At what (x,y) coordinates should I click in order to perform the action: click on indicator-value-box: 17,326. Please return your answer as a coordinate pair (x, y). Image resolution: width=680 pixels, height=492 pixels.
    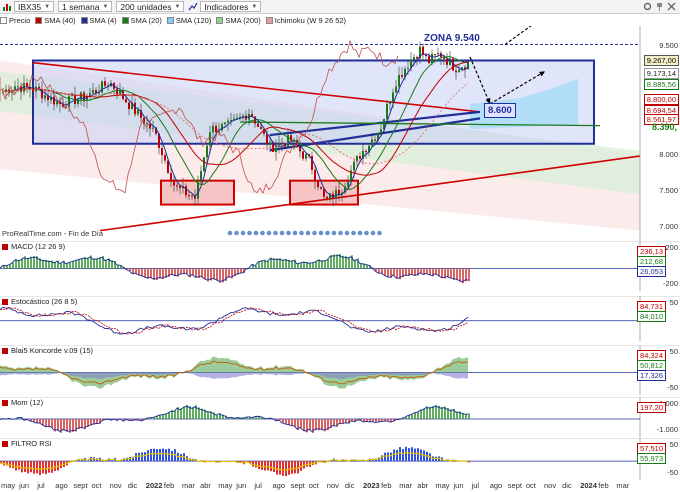
    Looking at the image, I should click on (651, 375).